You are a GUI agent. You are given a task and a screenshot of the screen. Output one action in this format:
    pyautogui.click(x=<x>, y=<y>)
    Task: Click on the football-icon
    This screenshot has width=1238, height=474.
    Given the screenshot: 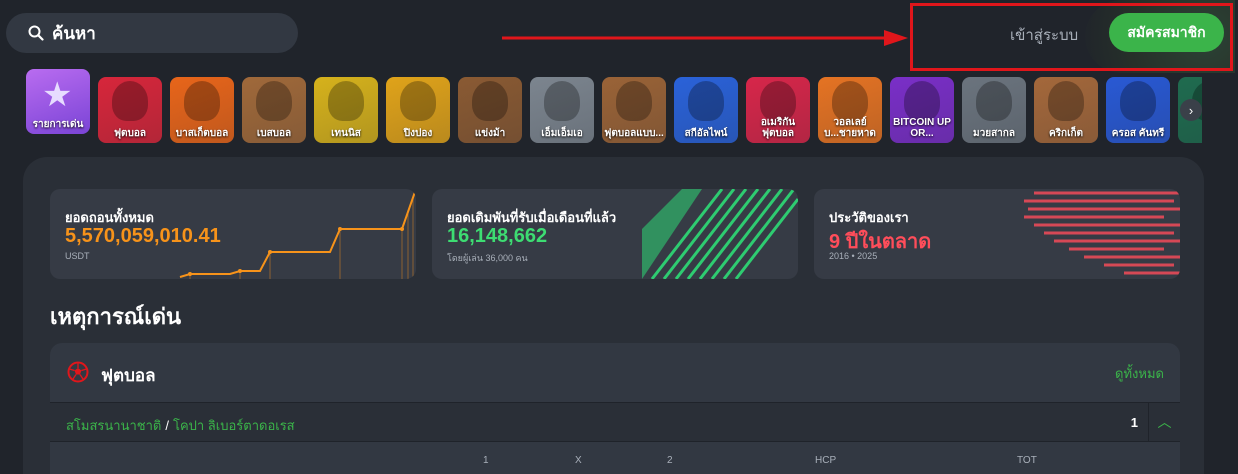 What is the action you would take?
    pyautogui.click(x=78, y=372)
    